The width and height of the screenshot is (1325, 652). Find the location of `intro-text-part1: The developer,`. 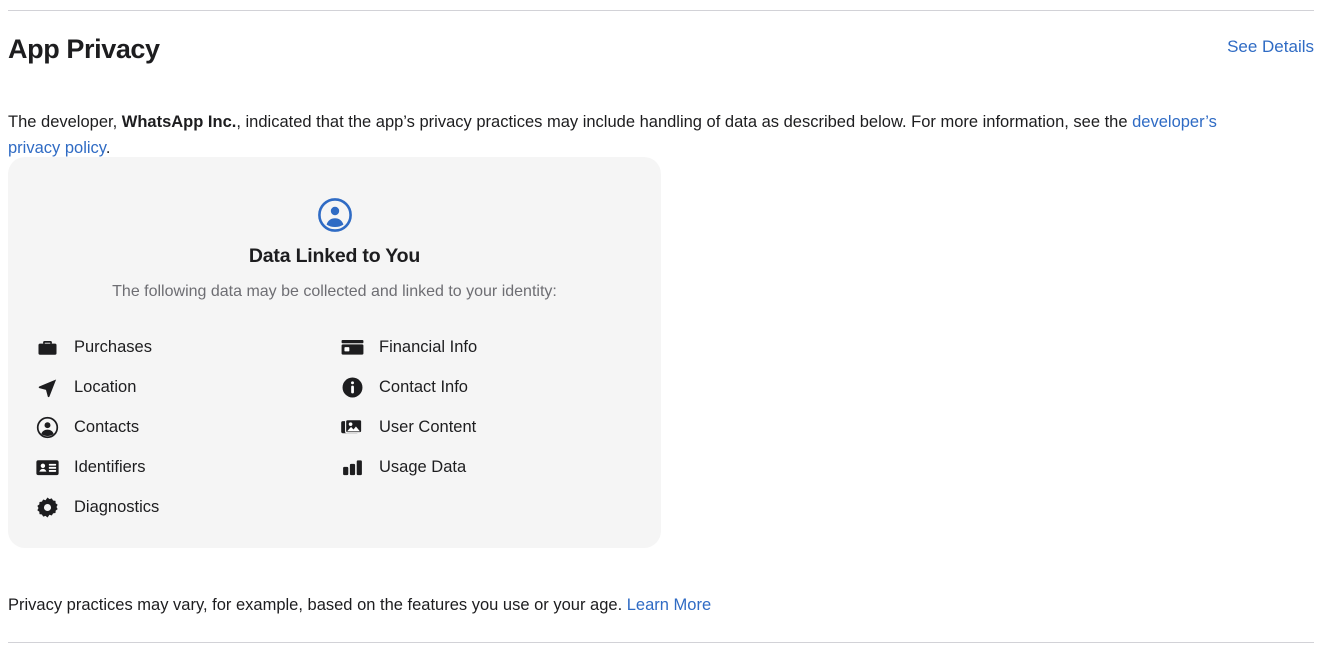

intro-text-part1: The developer, is located at coordinates (65, 121).